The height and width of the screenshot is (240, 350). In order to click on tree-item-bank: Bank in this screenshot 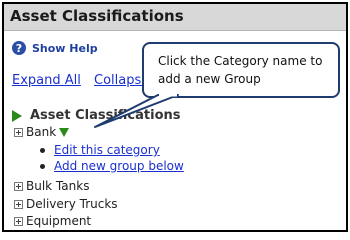, I will do `click(42, 132)`.